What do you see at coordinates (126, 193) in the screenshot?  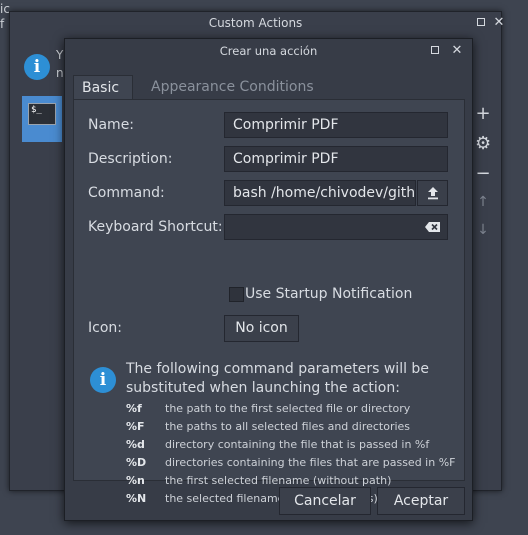 I see `command-label: Command:` at bounding box center [126, 193].